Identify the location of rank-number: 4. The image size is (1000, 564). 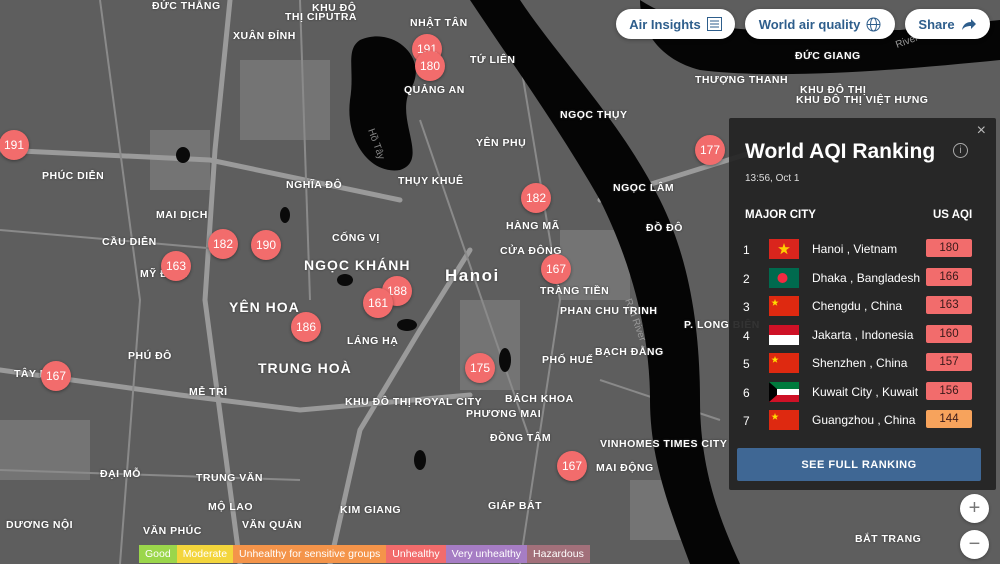
(746, 335).